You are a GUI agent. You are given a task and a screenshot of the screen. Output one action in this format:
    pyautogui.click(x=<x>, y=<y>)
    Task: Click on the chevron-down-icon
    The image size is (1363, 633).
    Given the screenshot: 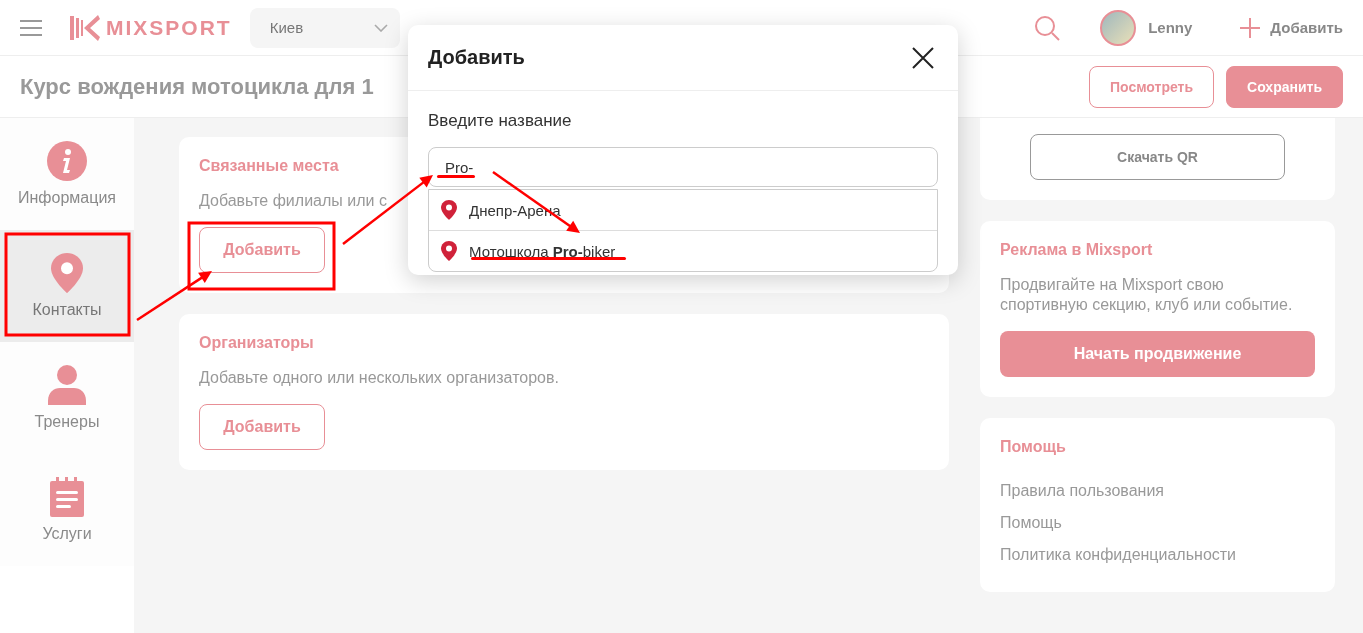 What is the action you would take?
    pyautogui.click(x=380, y=27)
    